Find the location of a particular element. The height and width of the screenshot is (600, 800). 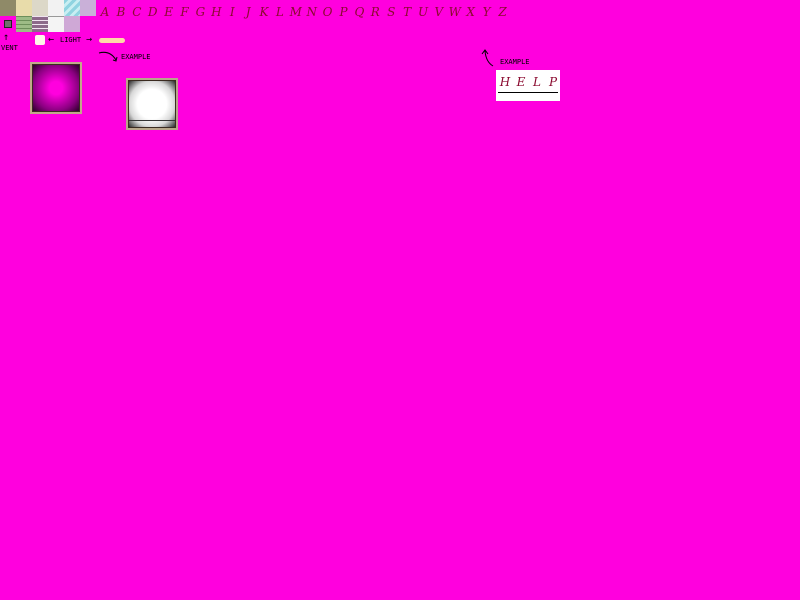

alphabet-letter-k: K is located at coordinates (264, 12).